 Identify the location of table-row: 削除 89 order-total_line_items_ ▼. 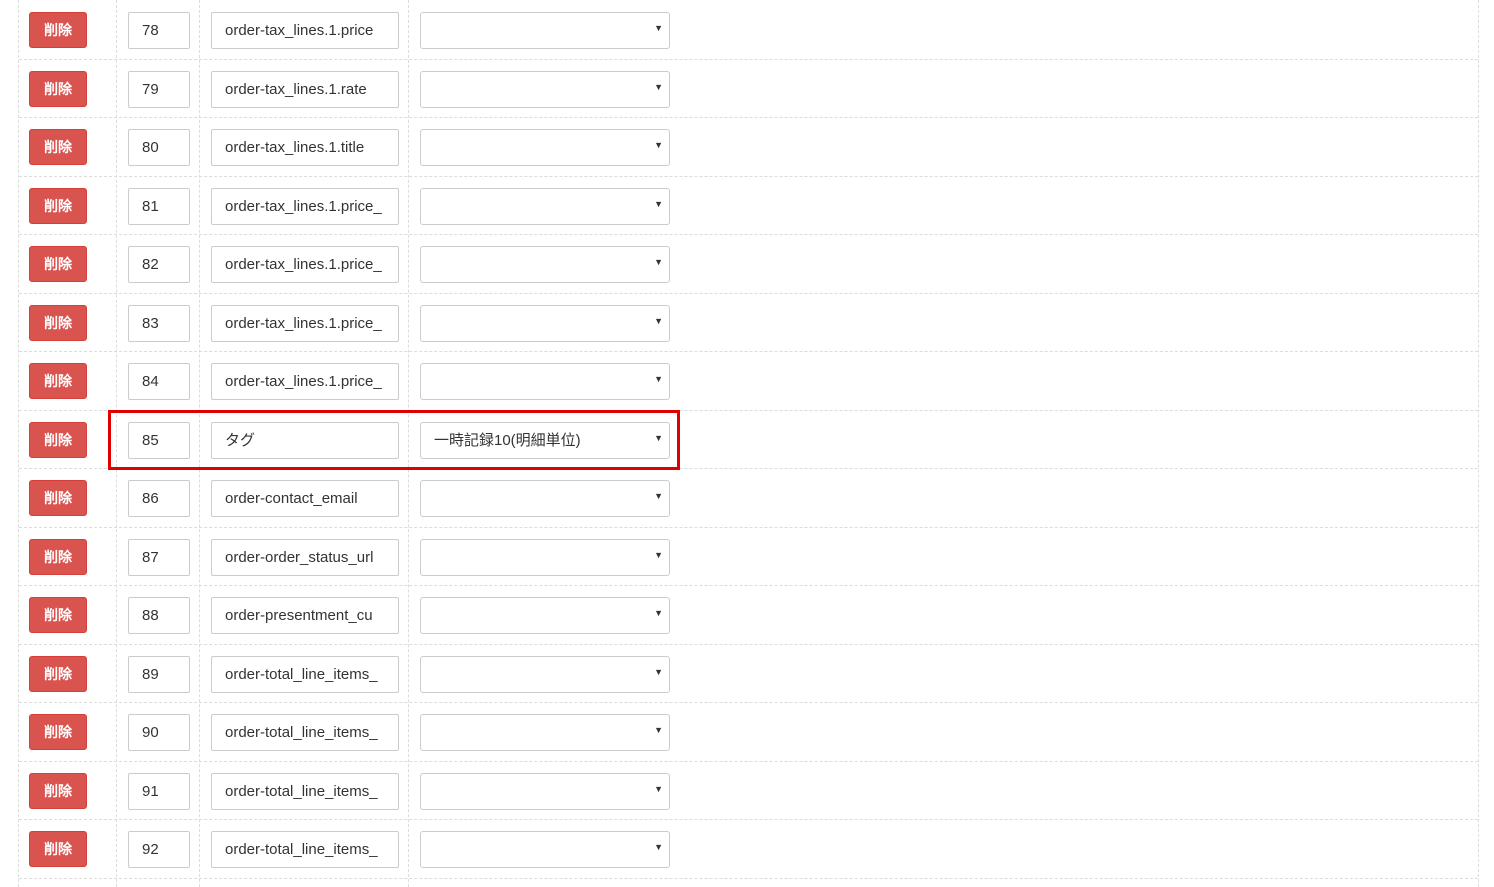
(748, 674).